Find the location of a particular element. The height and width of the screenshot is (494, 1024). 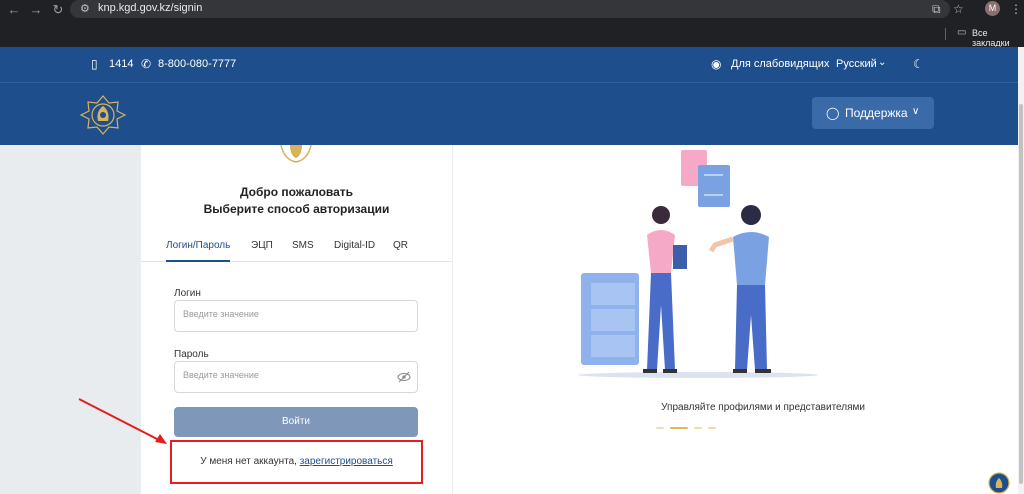

address-bar: ⚙ knp.kgd.gov.kz/signin is located at coordinates (510, 9).